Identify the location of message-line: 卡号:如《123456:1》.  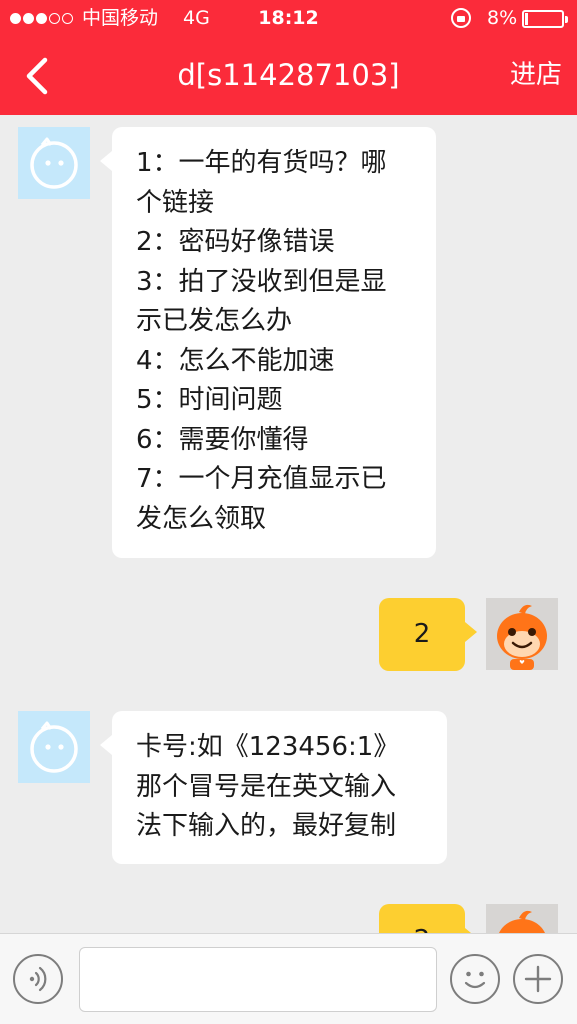
(268, 747).